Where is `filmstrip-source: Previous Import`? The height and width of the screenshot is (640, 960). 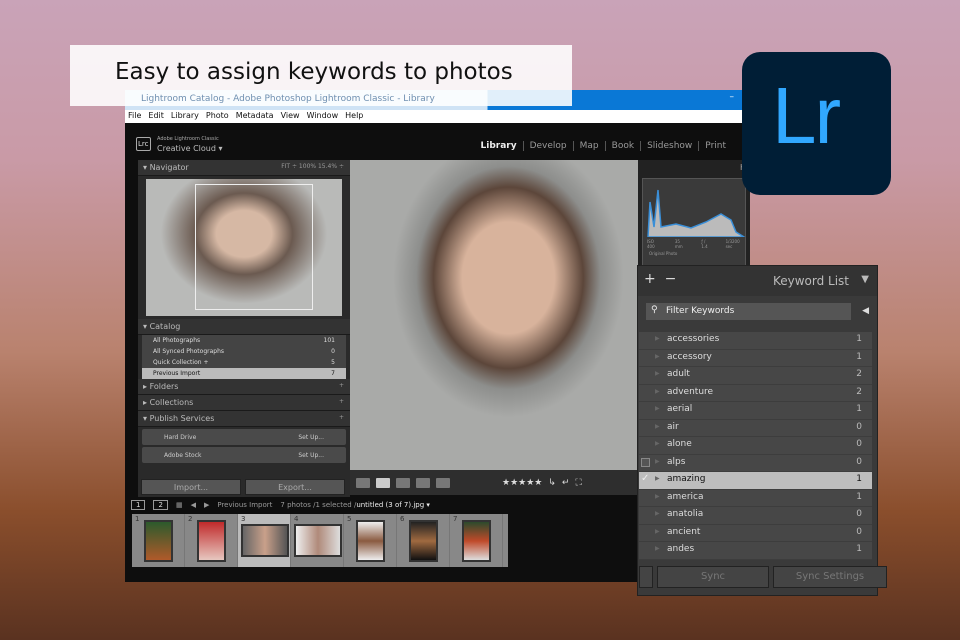
filmstrip-source: Previous Import is located at coordinates (244, 505).